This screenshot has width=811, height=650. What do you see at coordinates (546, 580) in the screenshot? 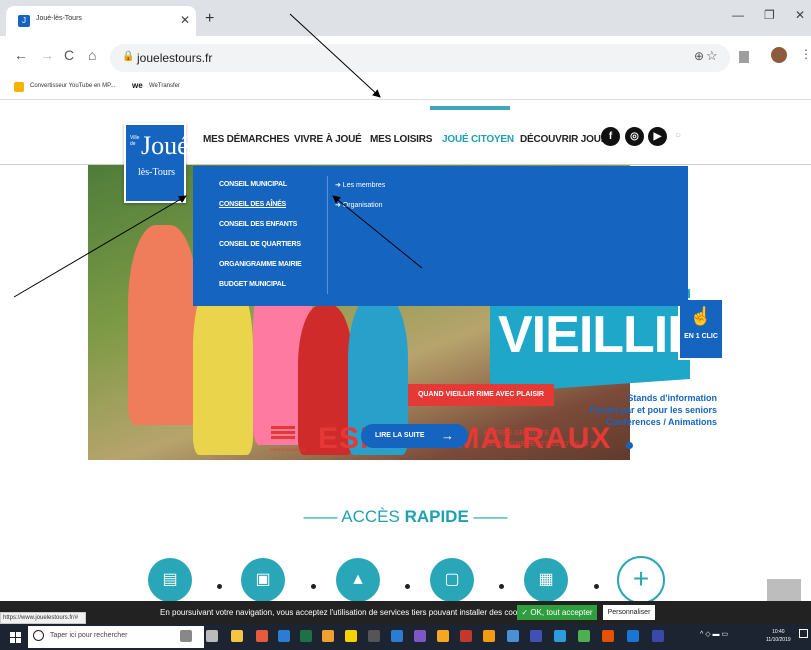
I see `quick-access-cart-icon: ▦` at bounding box center [546, 580].